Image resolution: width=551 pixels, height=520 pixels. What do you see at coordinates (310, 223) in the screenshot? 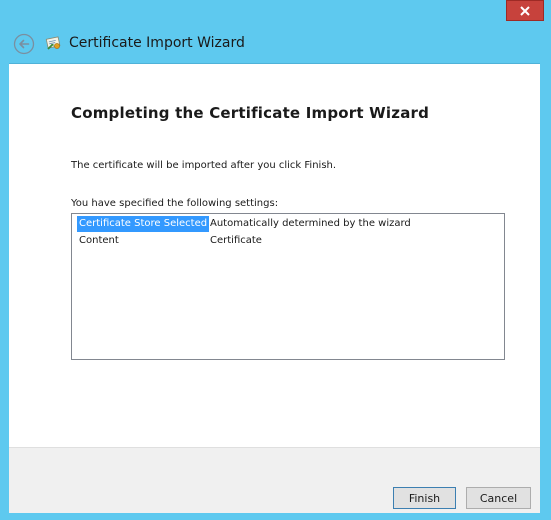
I see `settings-value: Automatically determined by the wizard` at bounding box center [310, 223].